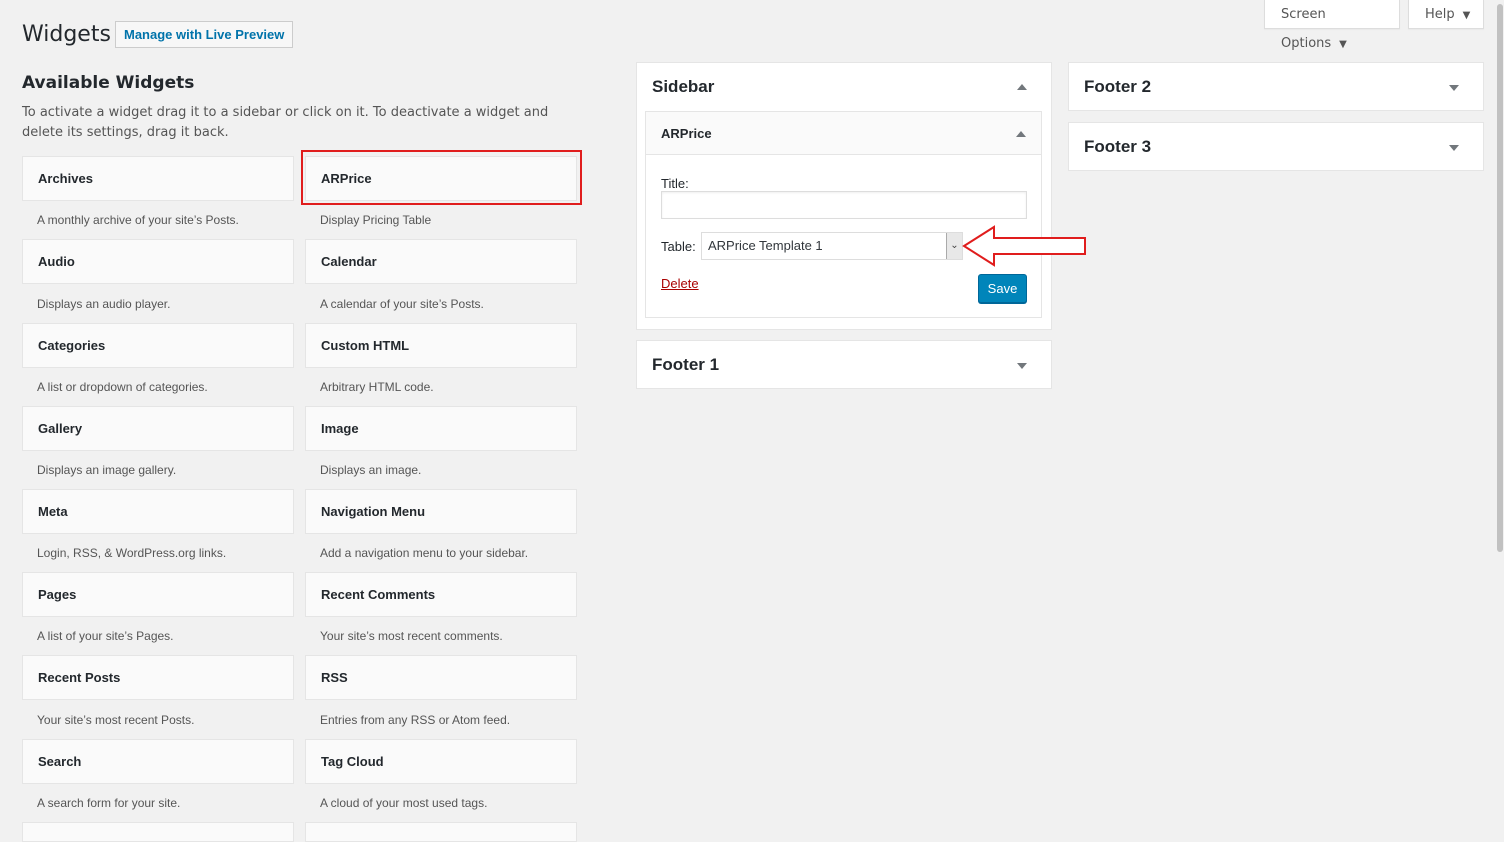  I want to click on scrollbar-thumb, so click(1500, 278).